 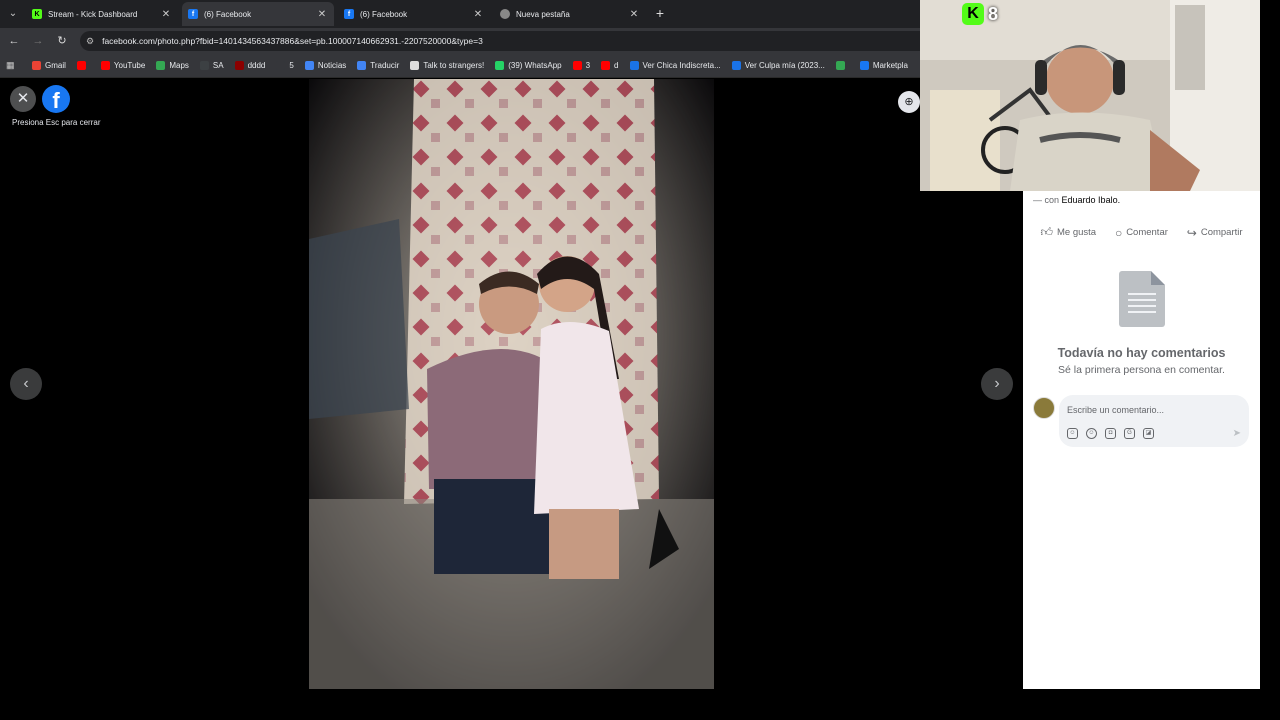 I want to click on avatar, so click(x=1044, y=408).